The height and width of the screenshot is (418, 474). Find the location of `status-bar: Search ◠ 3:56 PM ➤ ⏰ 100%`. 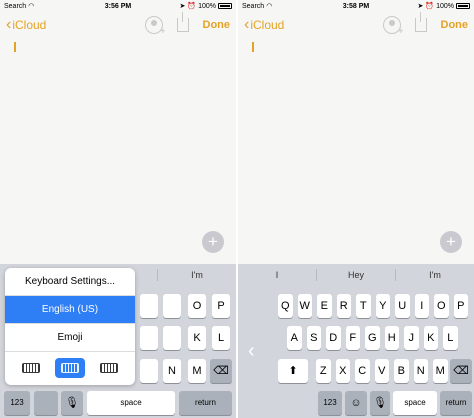

status-bar: Search ◠ 3:56 PM ➤ ⏰ 100% is located at coordinates (118, 6).